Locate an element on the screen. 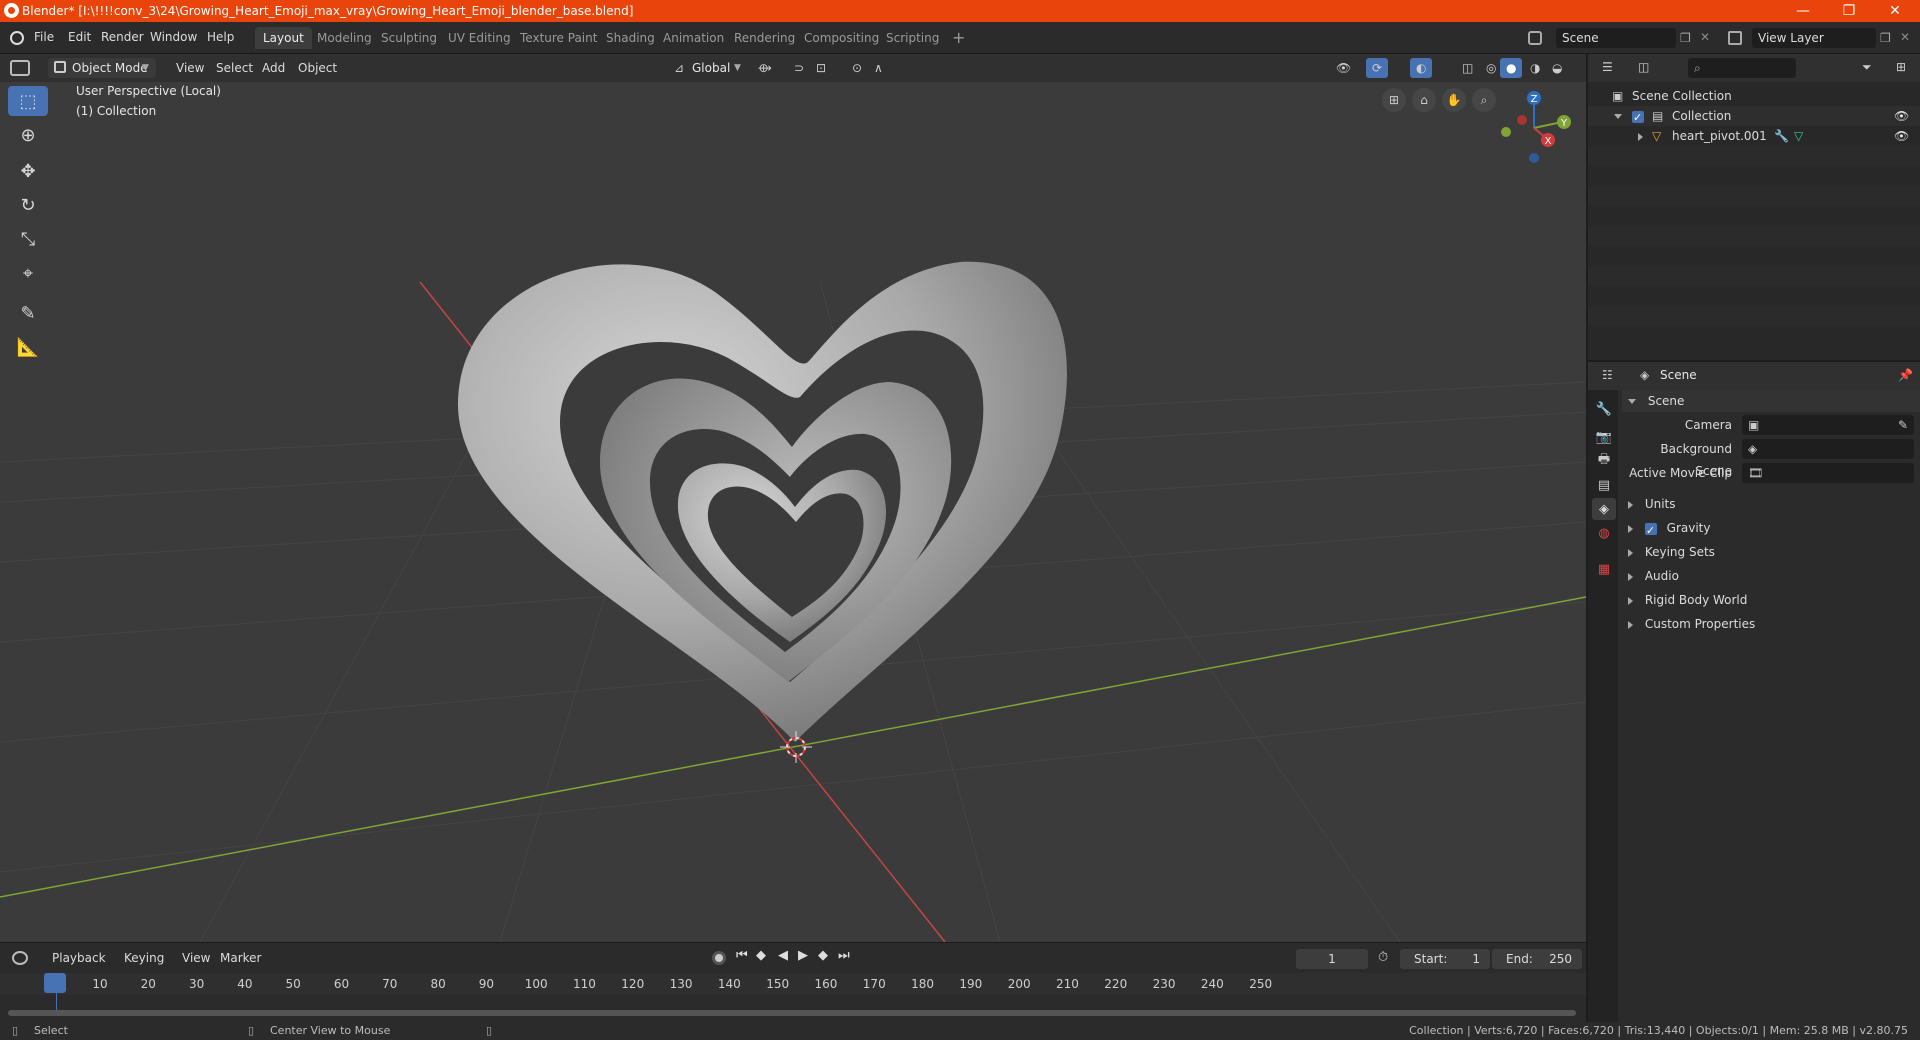 This screenshot has height=1040, width=1920. mesh-data-icon: ▽ is located at coordinates (1798, 136).